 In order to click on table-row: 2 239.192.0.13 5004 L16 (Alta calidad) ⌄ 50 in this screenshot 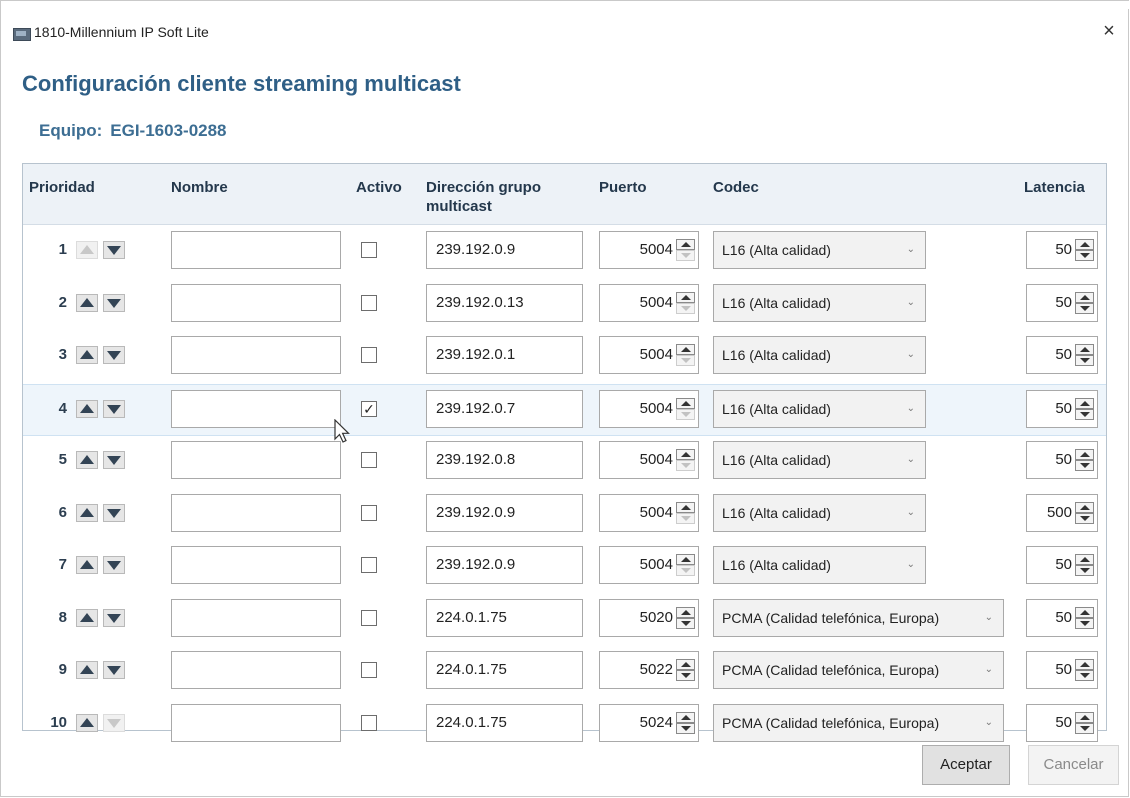, I will do `click(564, 305)`.